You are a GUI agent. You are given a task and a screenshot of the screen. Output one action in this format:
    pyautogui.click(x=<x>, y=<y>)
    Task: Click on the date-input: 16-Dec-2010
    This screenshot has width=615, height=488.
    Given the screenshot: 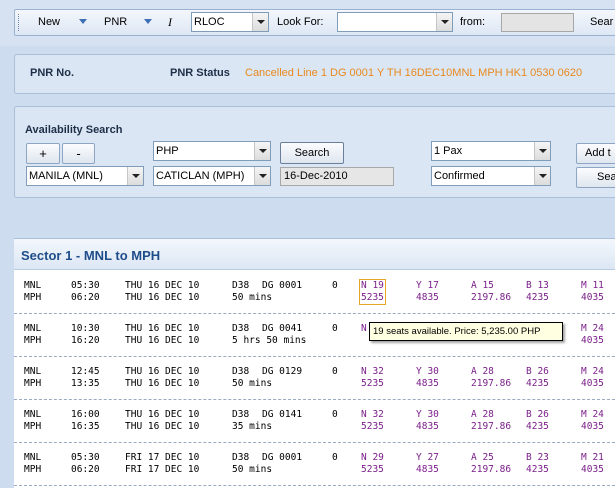 What is the action you would take?
    pyautogui.click(x=337, y=176)
    